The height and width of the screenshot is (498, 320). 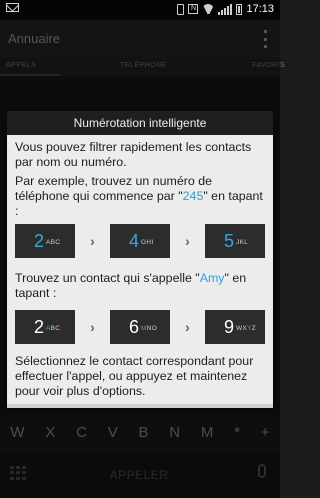 I want to click on nfc-icon: N, so click(x=193, y=9).